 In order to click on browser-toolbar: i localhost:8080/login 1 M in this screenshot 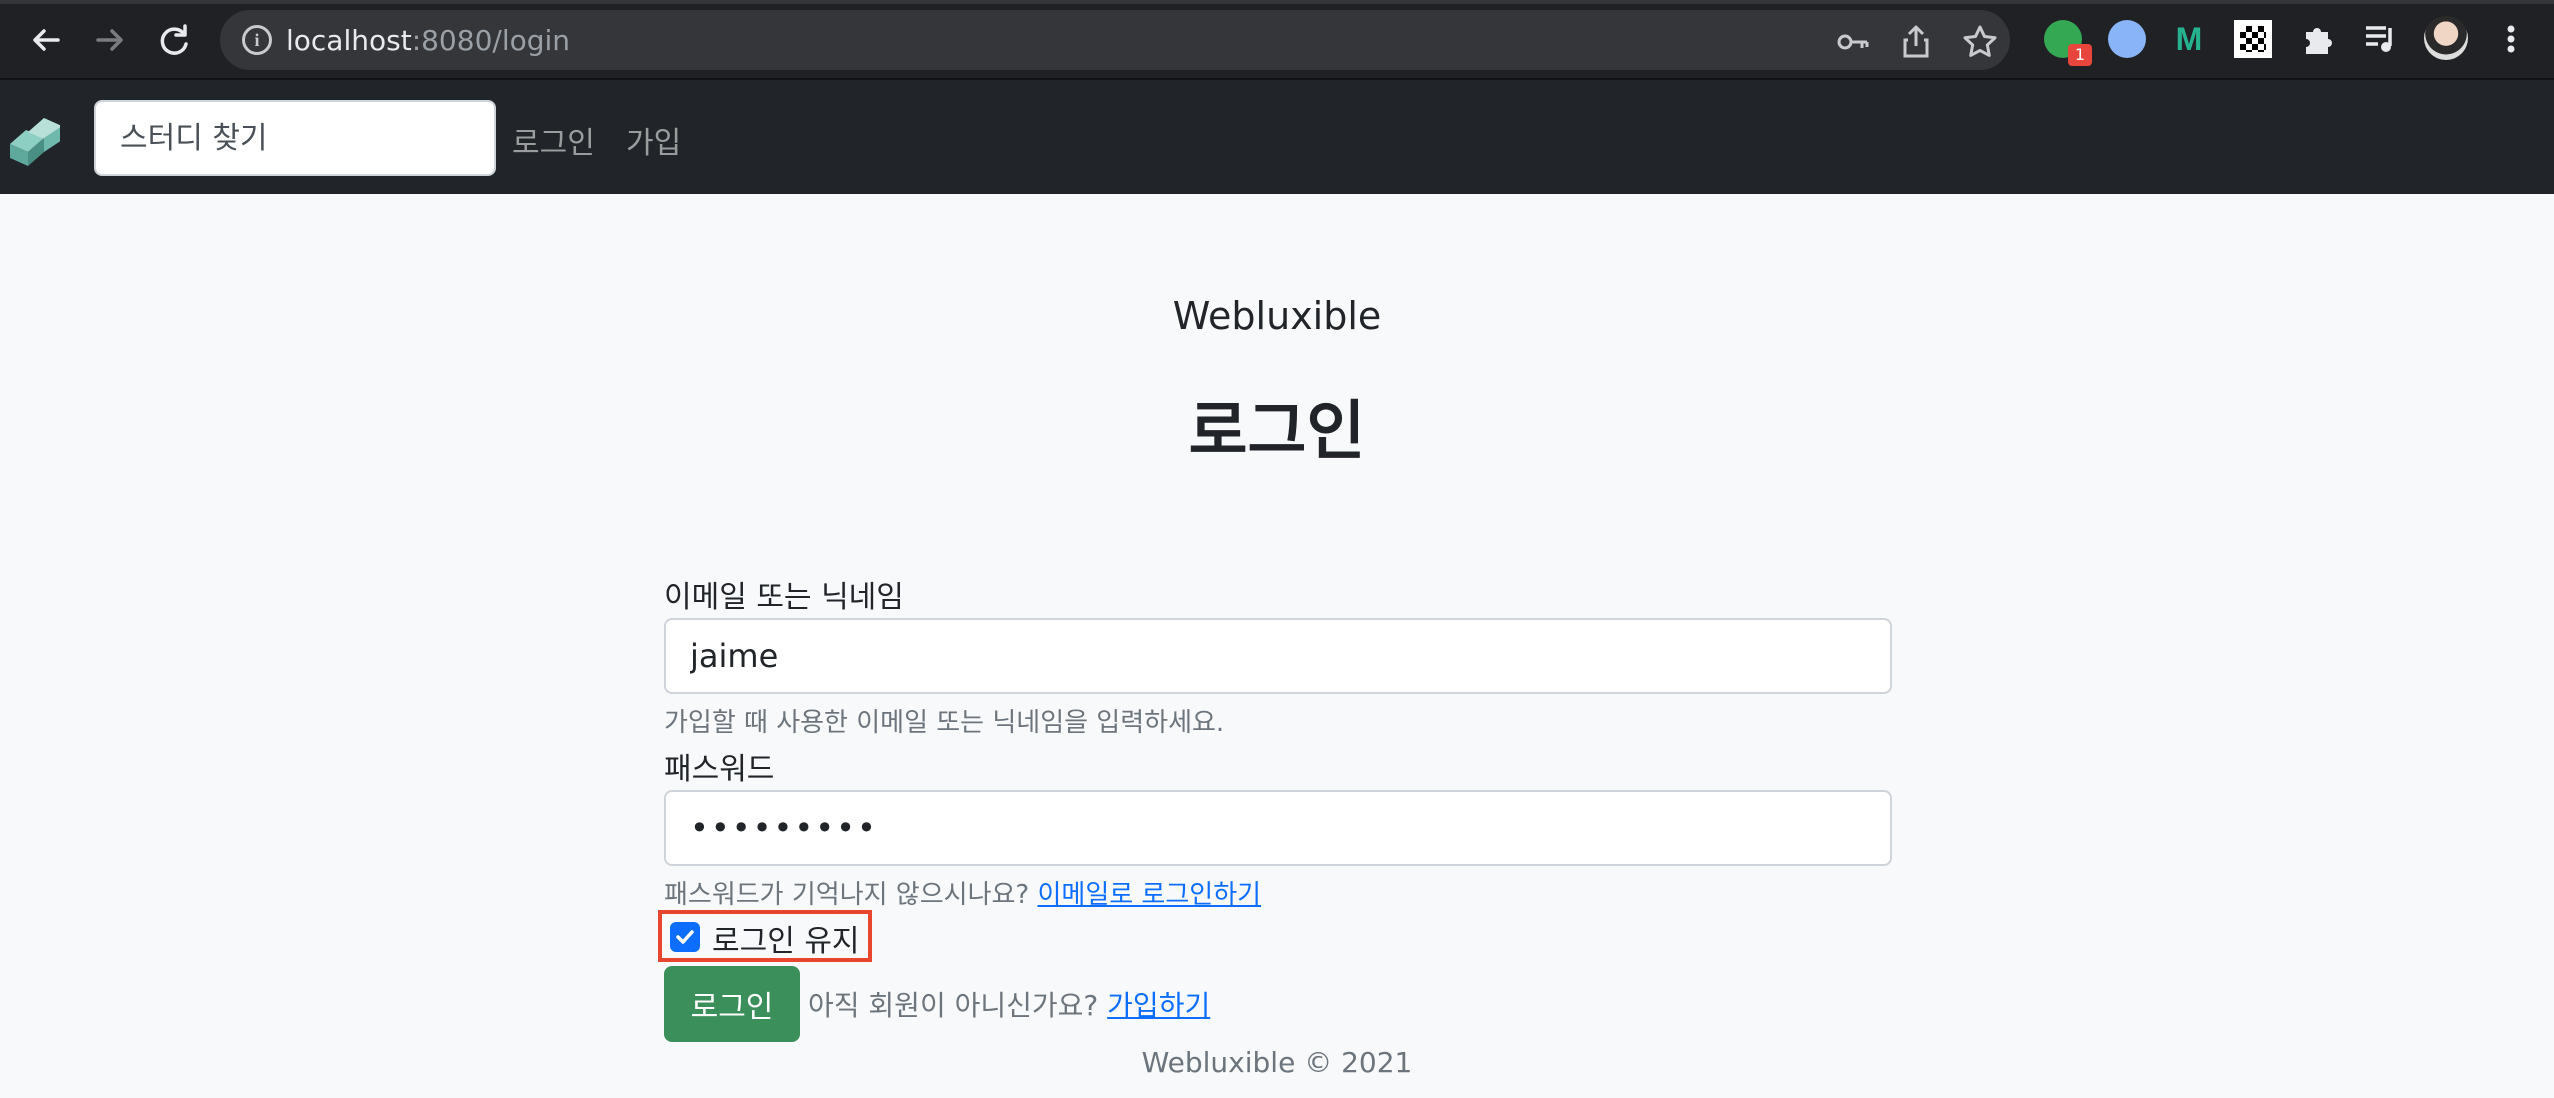, I will do `click(1277, 39)`.